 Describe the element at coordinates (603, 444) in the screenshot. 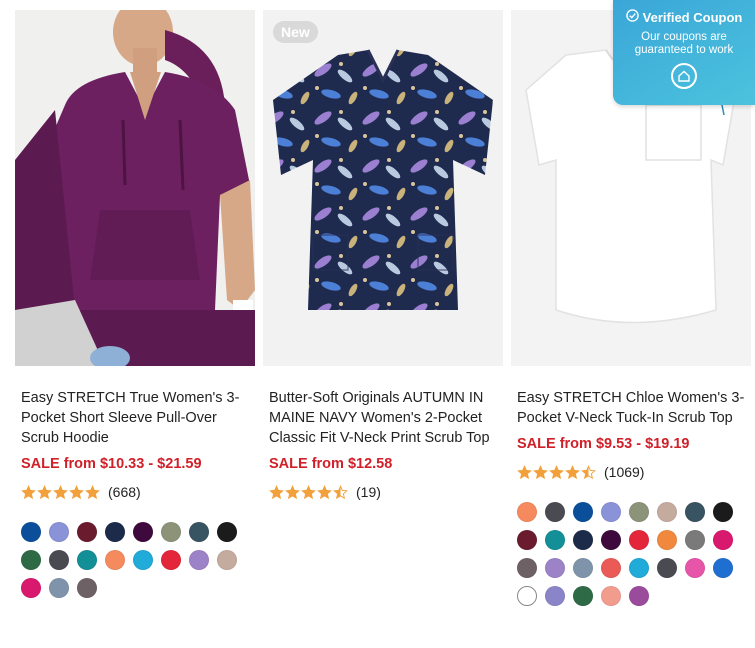

I see `product-price: SALE from $9.53 - $19.19` at that location.